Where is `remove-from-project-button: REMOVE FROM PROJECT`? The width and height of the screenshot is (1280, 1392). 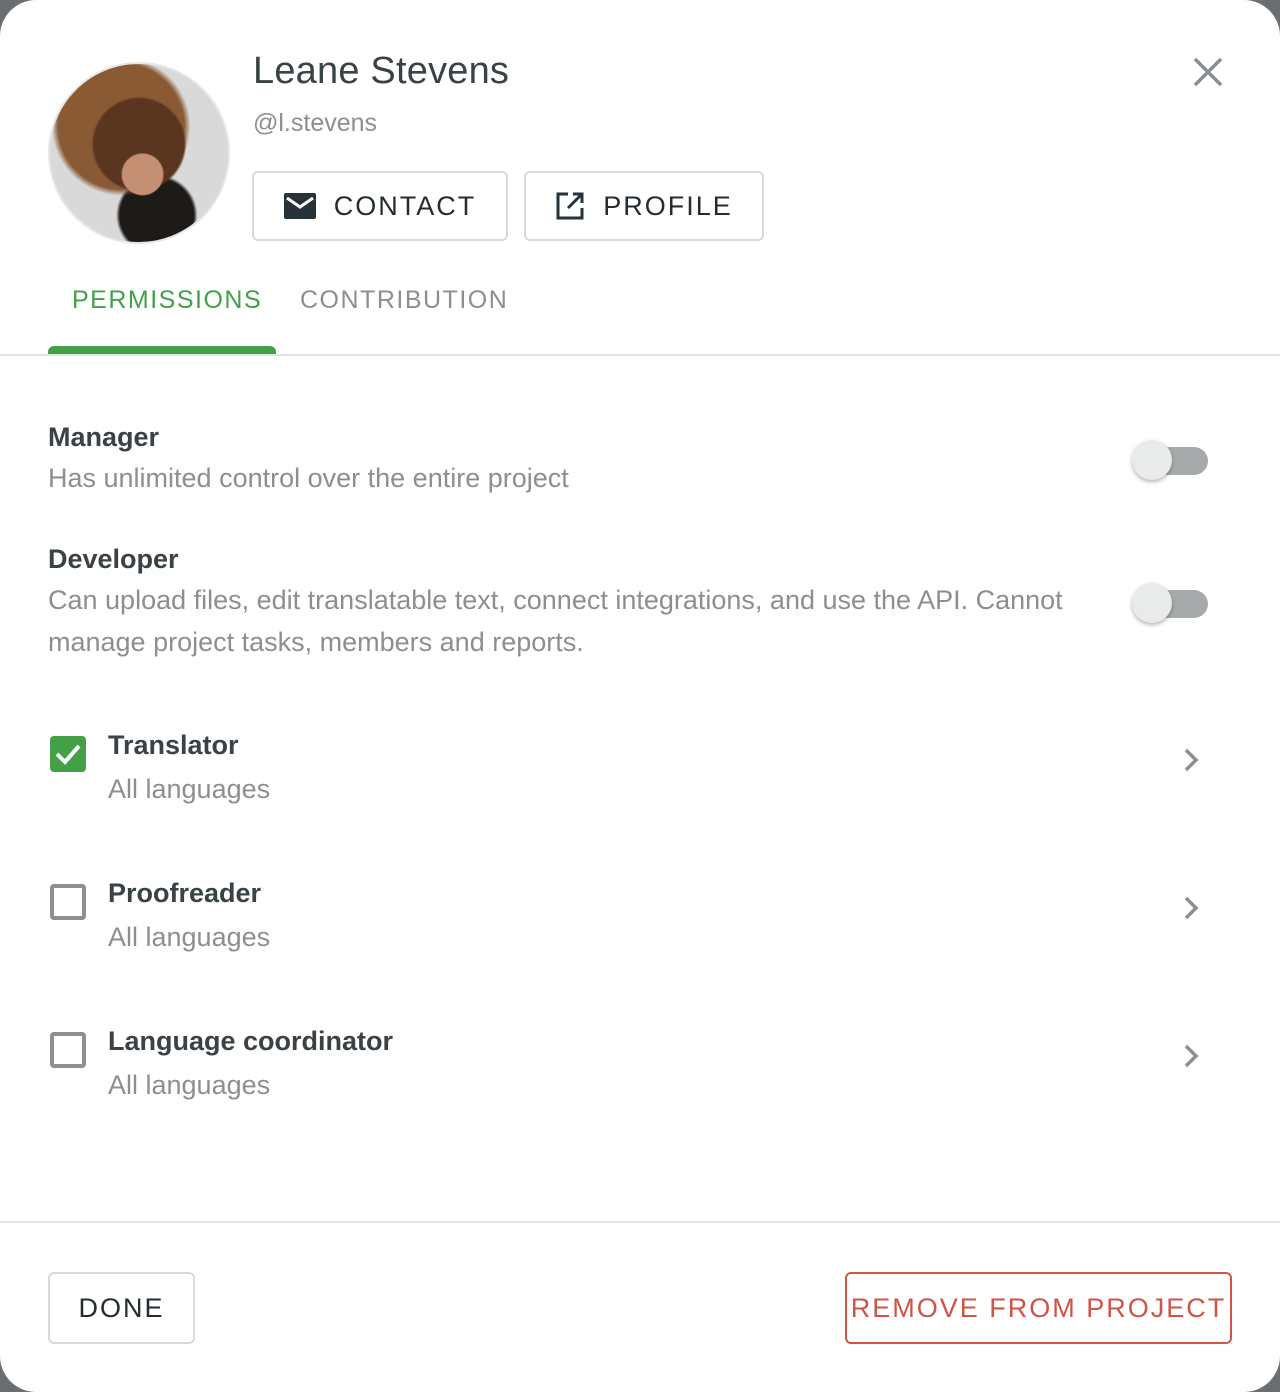 remove-from-project-button: REMOVE FROM PROJECT is located at coordinates (1038, 1308).